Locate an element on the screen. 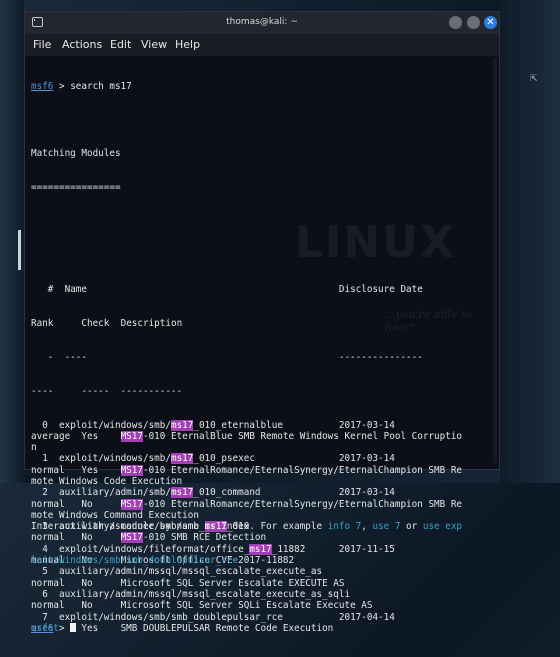 The image size is (560, 657). text-cursor is located at coordinates (73, 627).